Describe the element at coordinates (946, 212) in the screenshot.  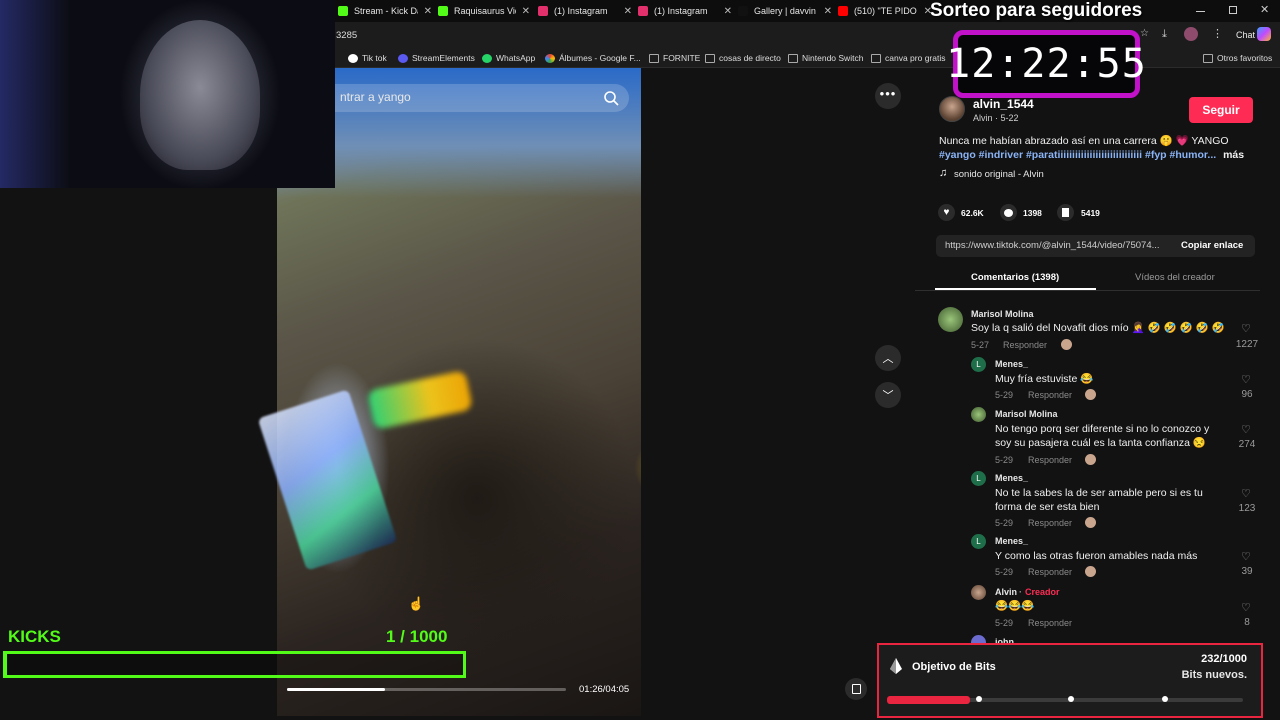
I see `like-button: ♥` at that location.